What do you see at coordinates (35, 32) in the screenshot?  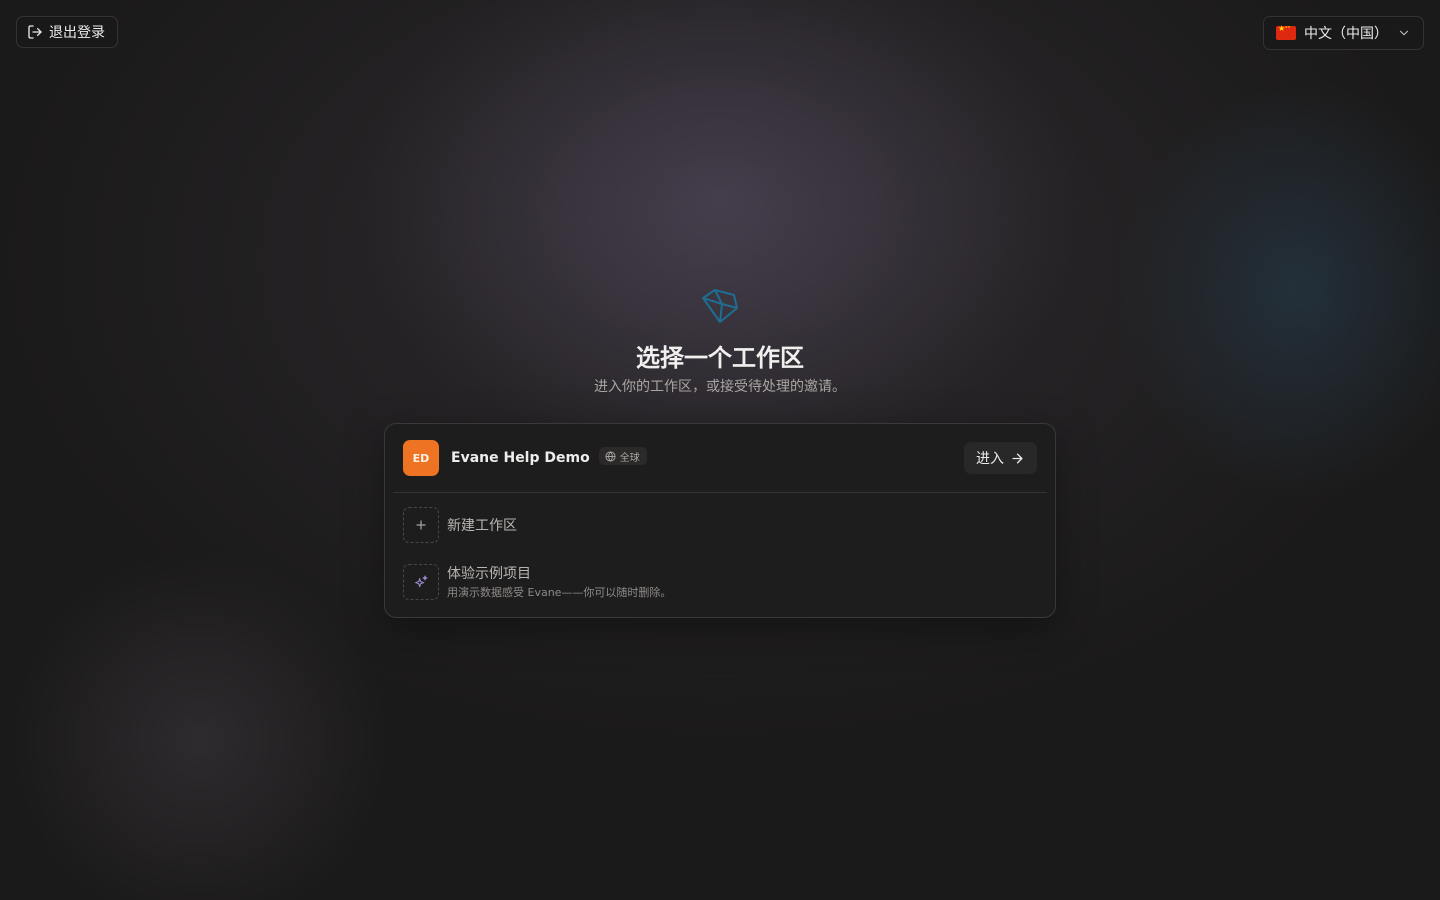 I see `log-out-icon` at bounding box center [35, 32].